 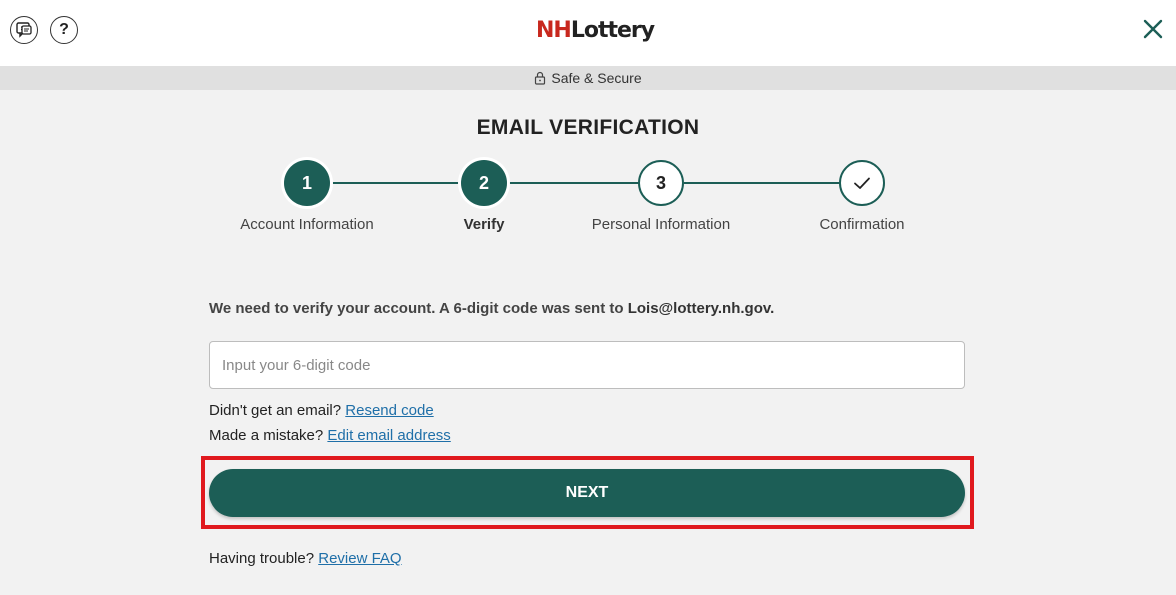 I want to click on resend-line: Didn't get an email? Resend code, so click(x=321, y=410).